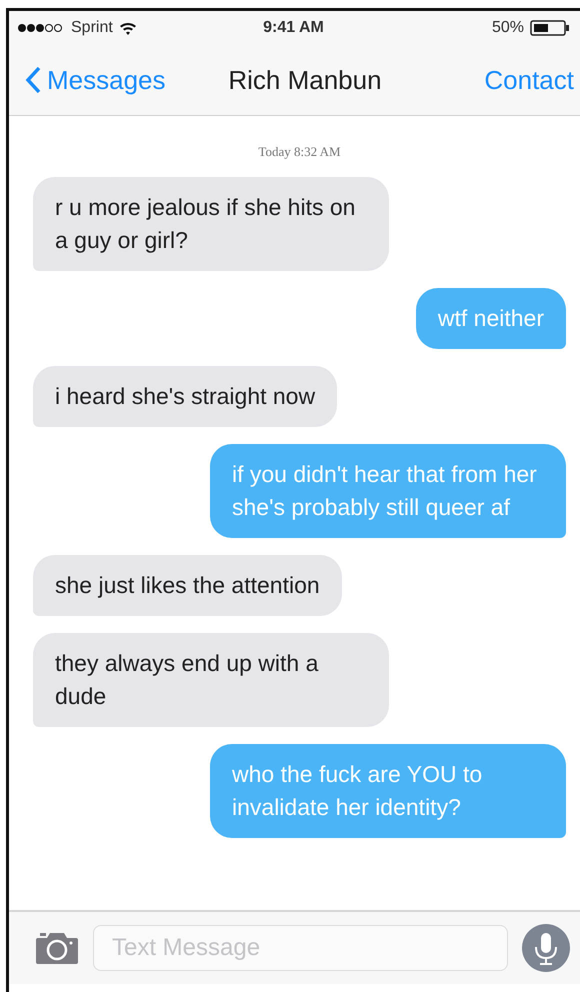  Describe the element at coordinates (211, 224) in the screenshot. I see `message-bubble: r u more jealous if she hits on a guy or girl?` at that location.